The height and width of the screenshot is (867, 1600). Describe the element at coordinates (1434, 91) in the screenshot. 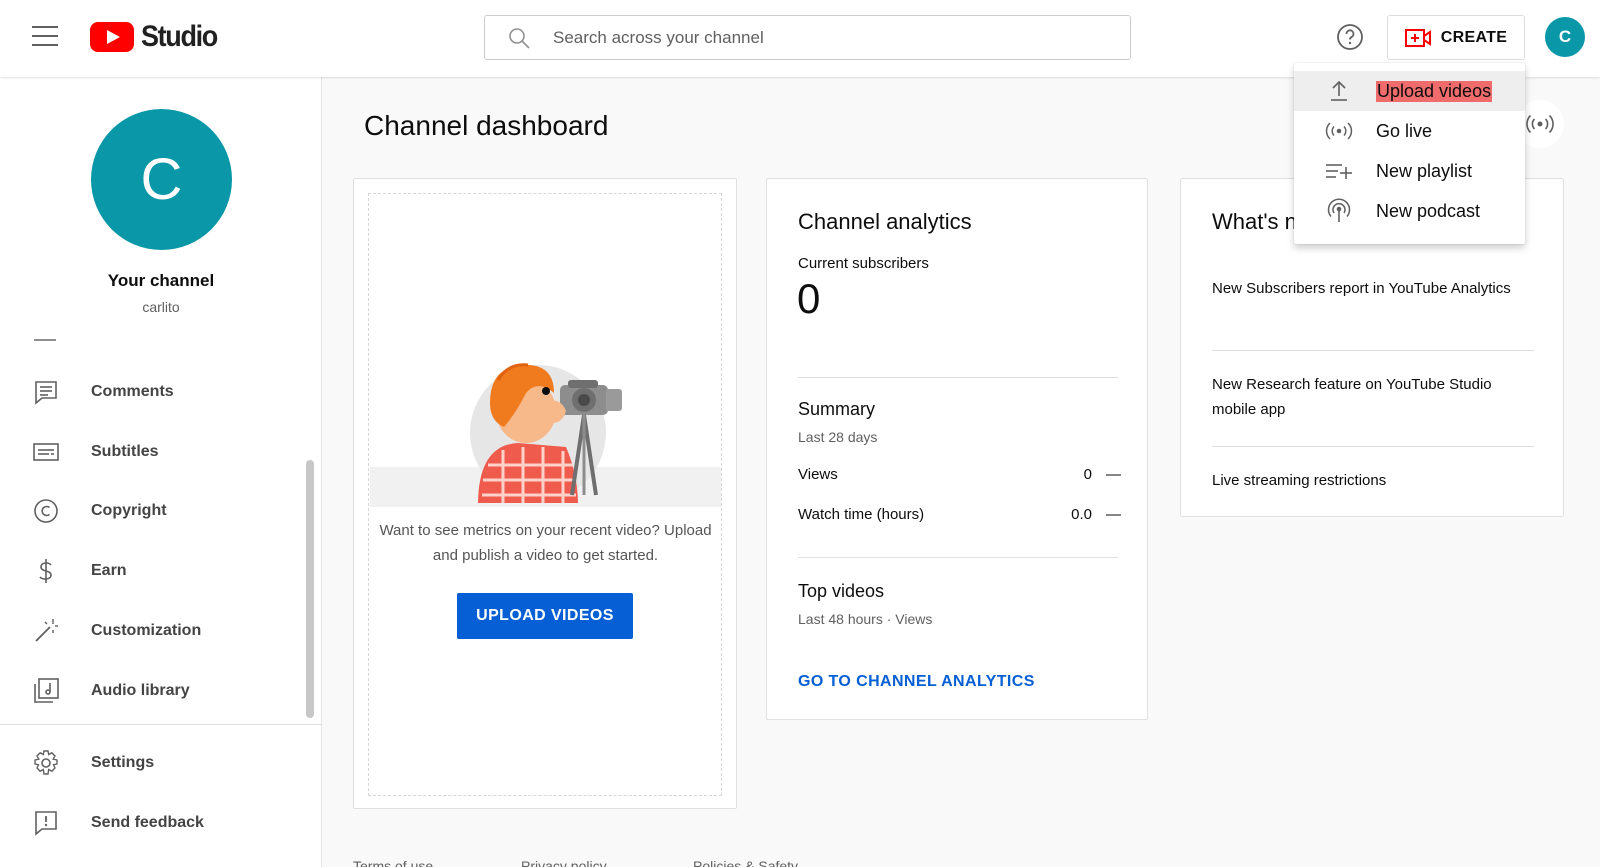

I see `menu-item-label: Upload videos` at that location.